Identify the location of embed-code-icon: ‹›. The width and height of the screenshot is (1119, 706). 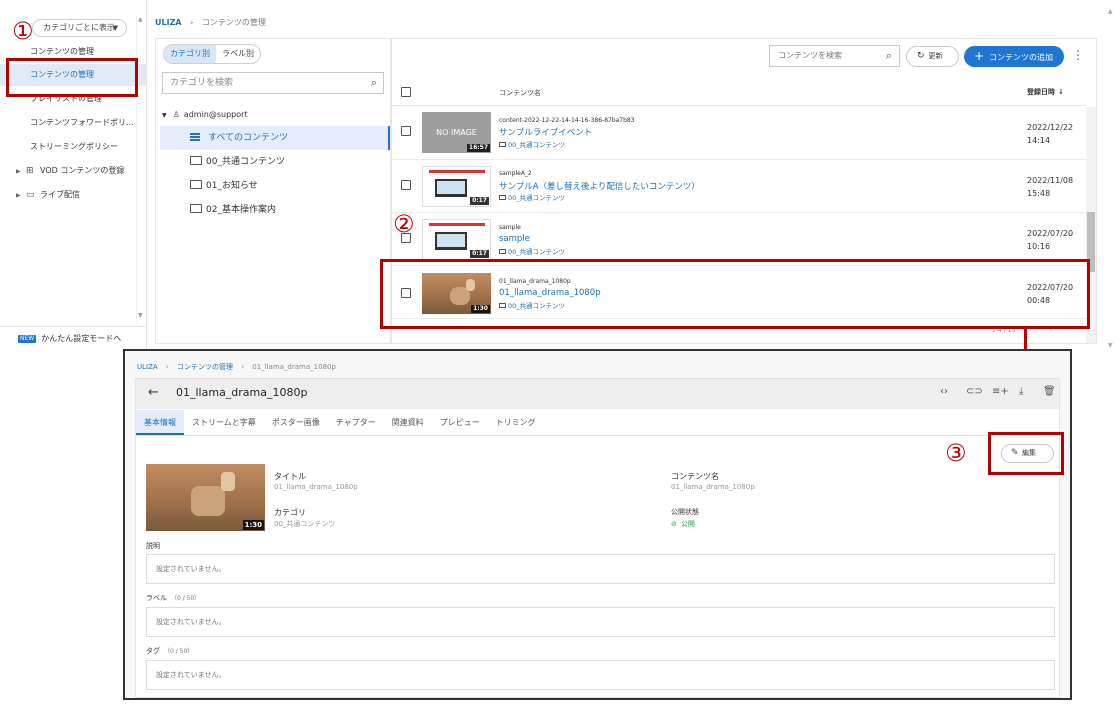
(944, 391).